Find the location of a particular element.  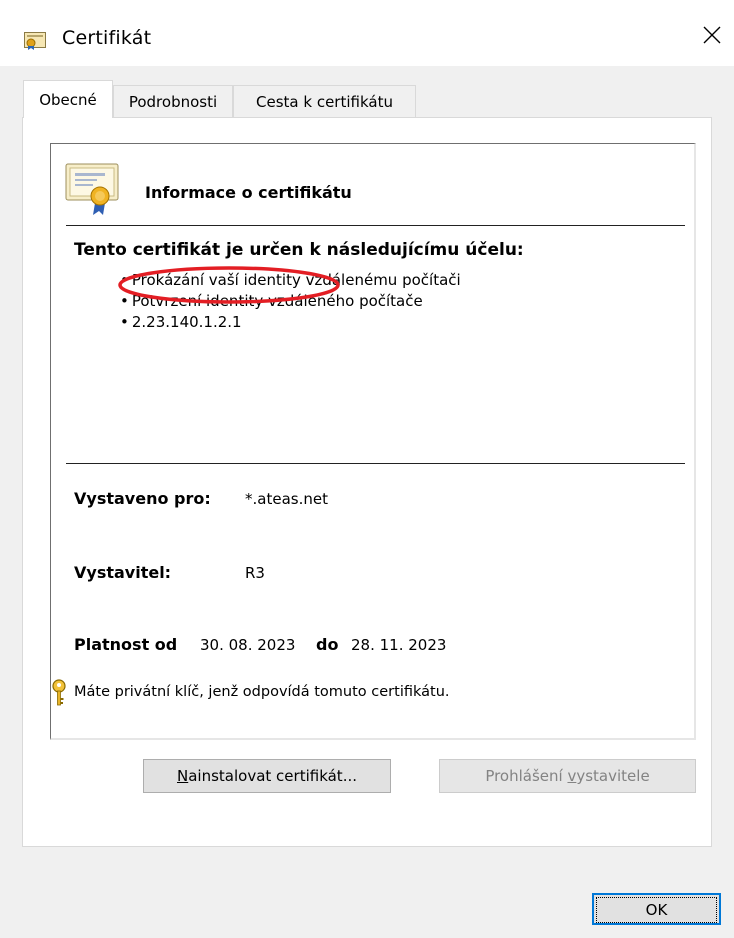

issuer-label: Vystavitel: is located at coordinates (123, 572).